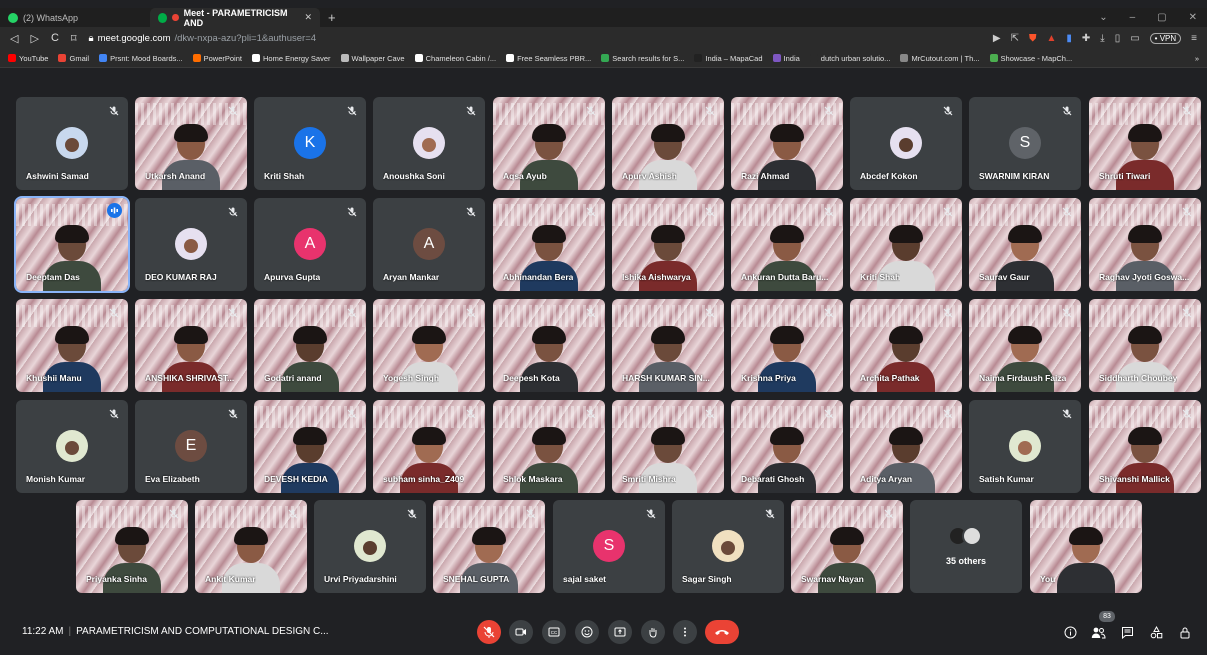 The width and height of the screenshot is (1207, 655). I want to click on participant-tile: K Kriti Shah, so click(310, 143).